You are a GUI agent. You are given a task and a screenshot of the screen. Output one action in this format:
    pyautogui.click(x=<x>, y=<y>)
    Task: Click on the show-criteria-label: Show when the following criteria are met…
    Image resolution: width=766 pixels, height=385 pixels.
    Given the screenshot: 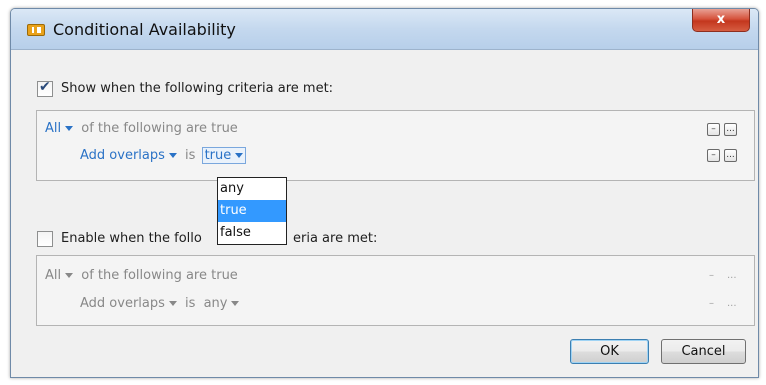 What is the action you would take?
    pyautogui.click(x=197, y=88)
    